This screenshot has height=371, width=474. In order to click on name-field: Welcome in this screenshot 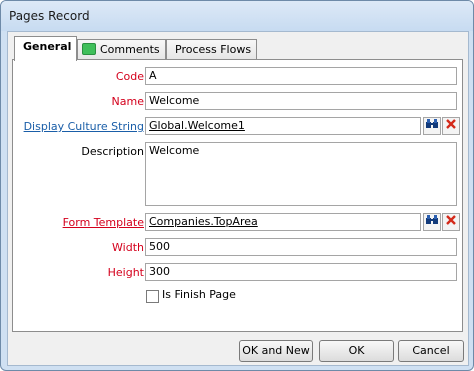, I will do `click(301, 101)`.